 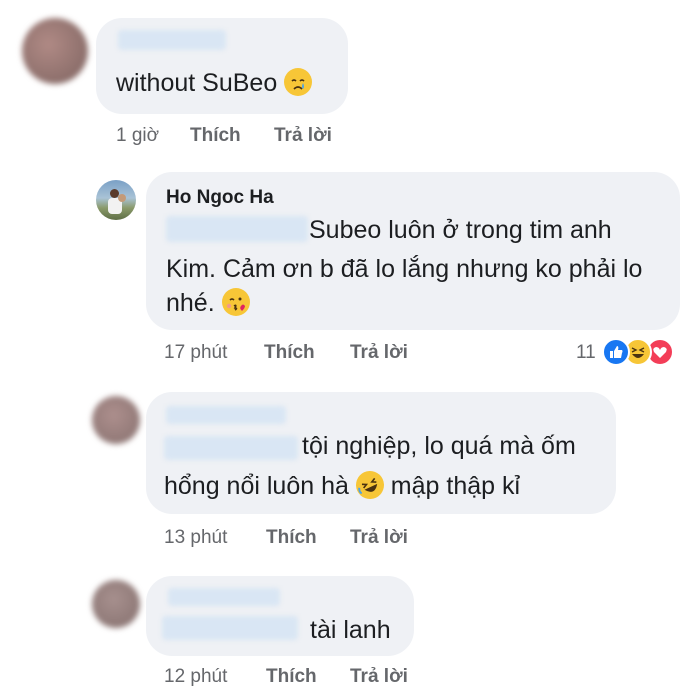 I want to click on crying-face-icon, so click(x=298, y=82).